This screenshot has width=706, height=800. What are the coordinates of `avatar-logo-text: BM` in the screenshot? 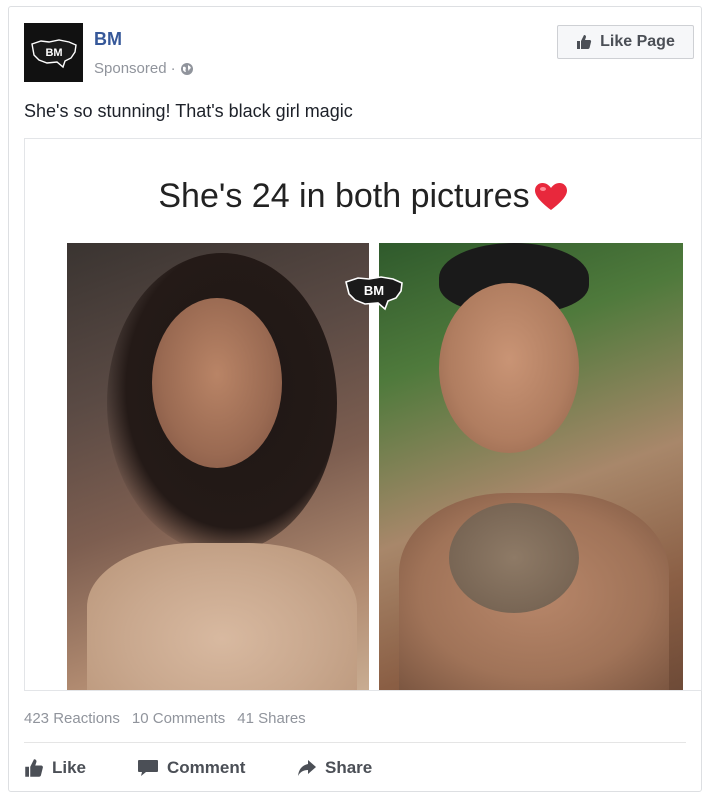 It's located at (53, 53).